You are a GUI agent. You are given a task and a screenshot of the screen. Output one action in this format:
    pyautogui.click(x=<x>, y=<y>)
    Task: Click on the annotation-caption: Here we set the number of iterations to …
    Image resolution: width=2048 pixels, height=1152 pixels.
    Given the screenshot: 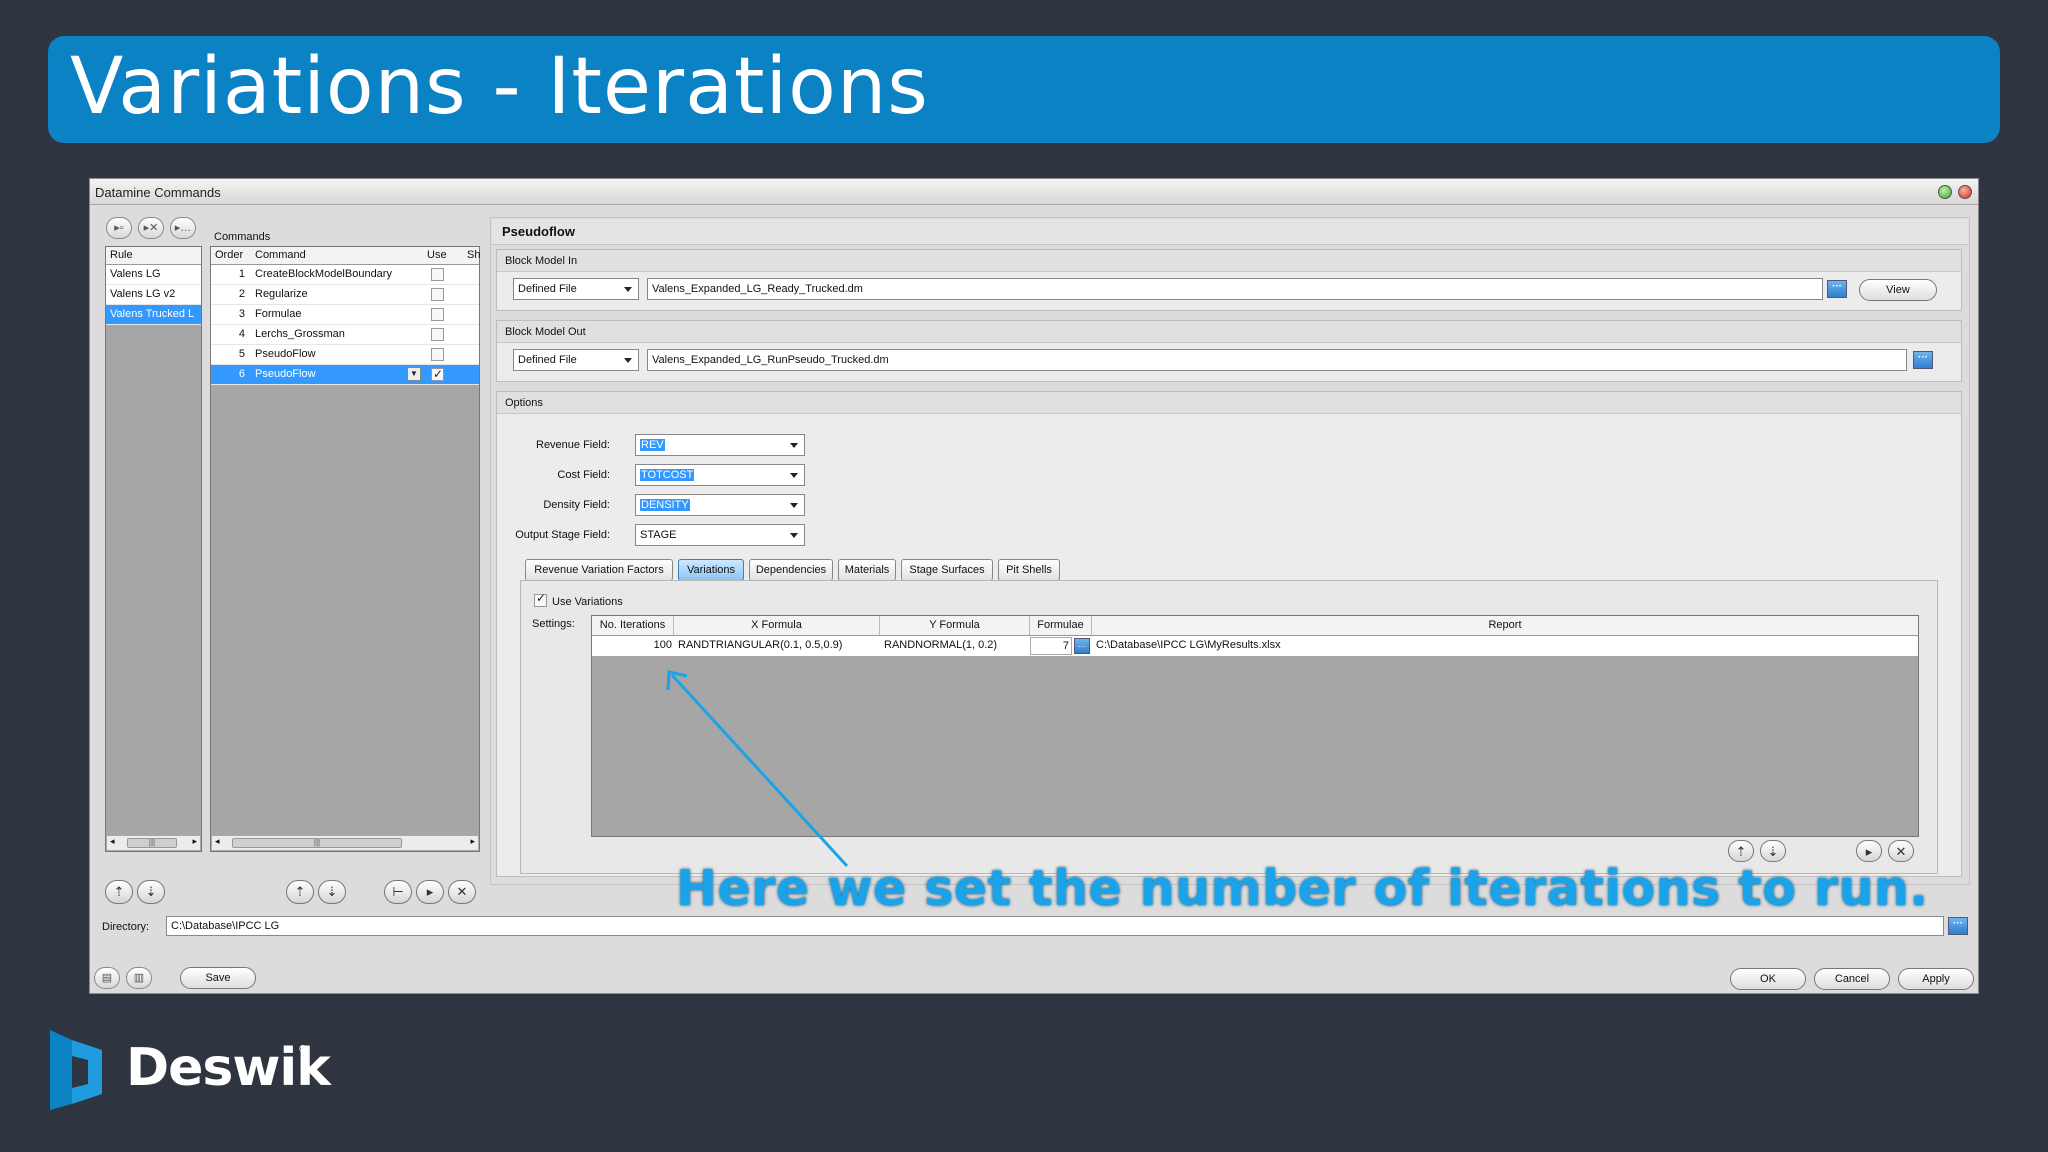 What is the action you would take?
    pyautogui.click(x=1302, y=888)
    